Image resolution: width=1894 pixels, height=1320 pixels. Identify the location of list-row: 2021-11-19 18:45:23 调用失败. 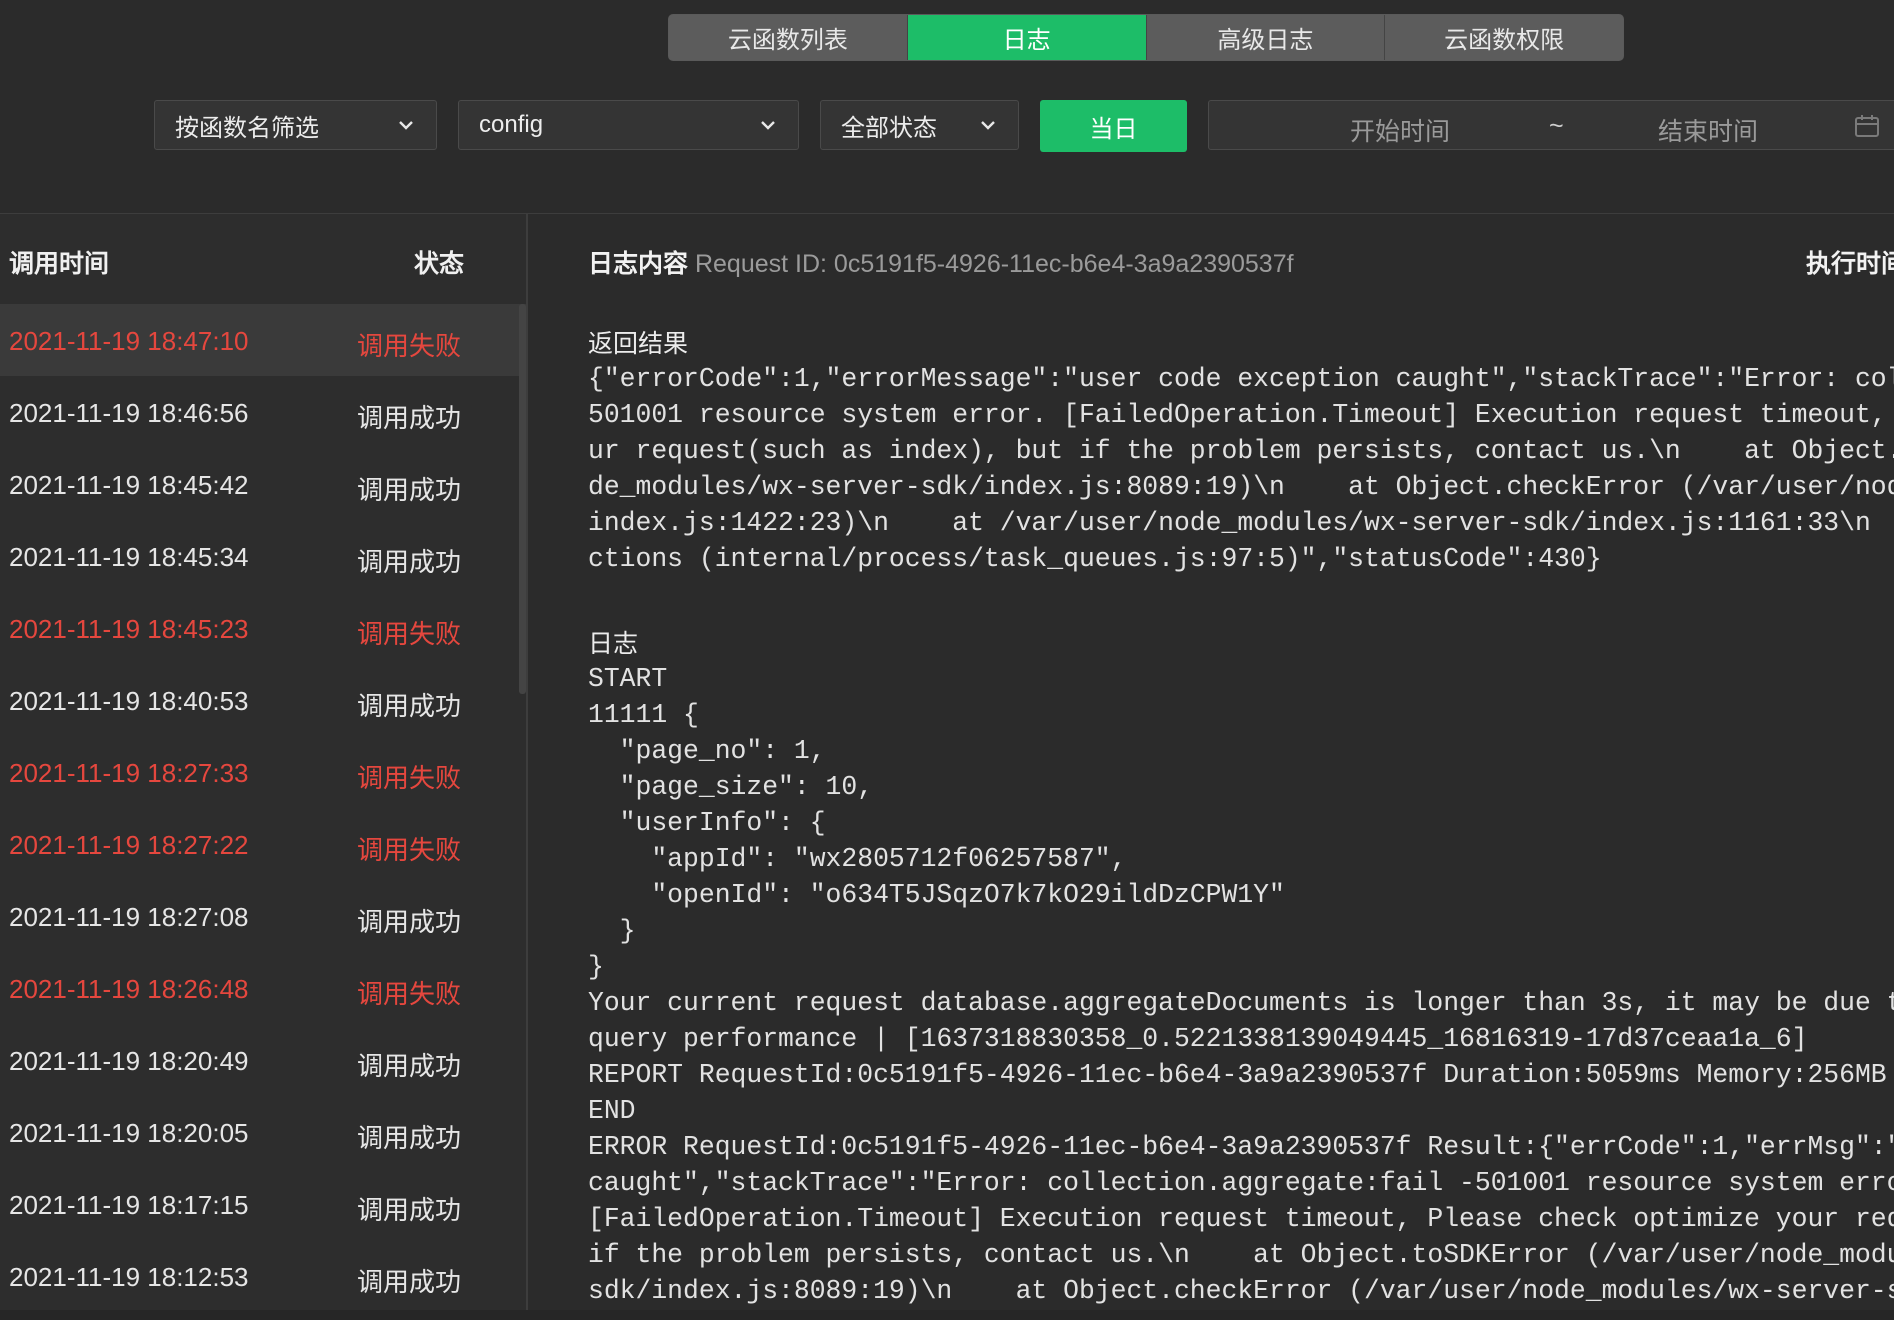
(263, 628).